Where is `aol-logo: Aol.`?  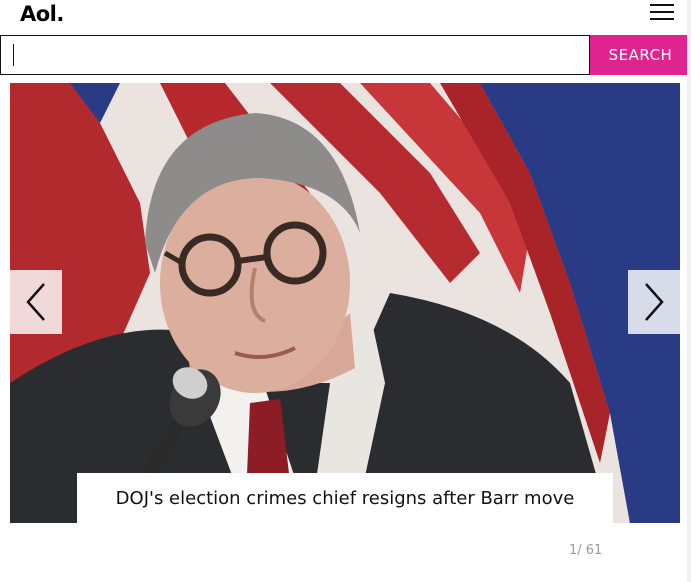 aol-logo: Aol. is located at coordinates (42, 14).